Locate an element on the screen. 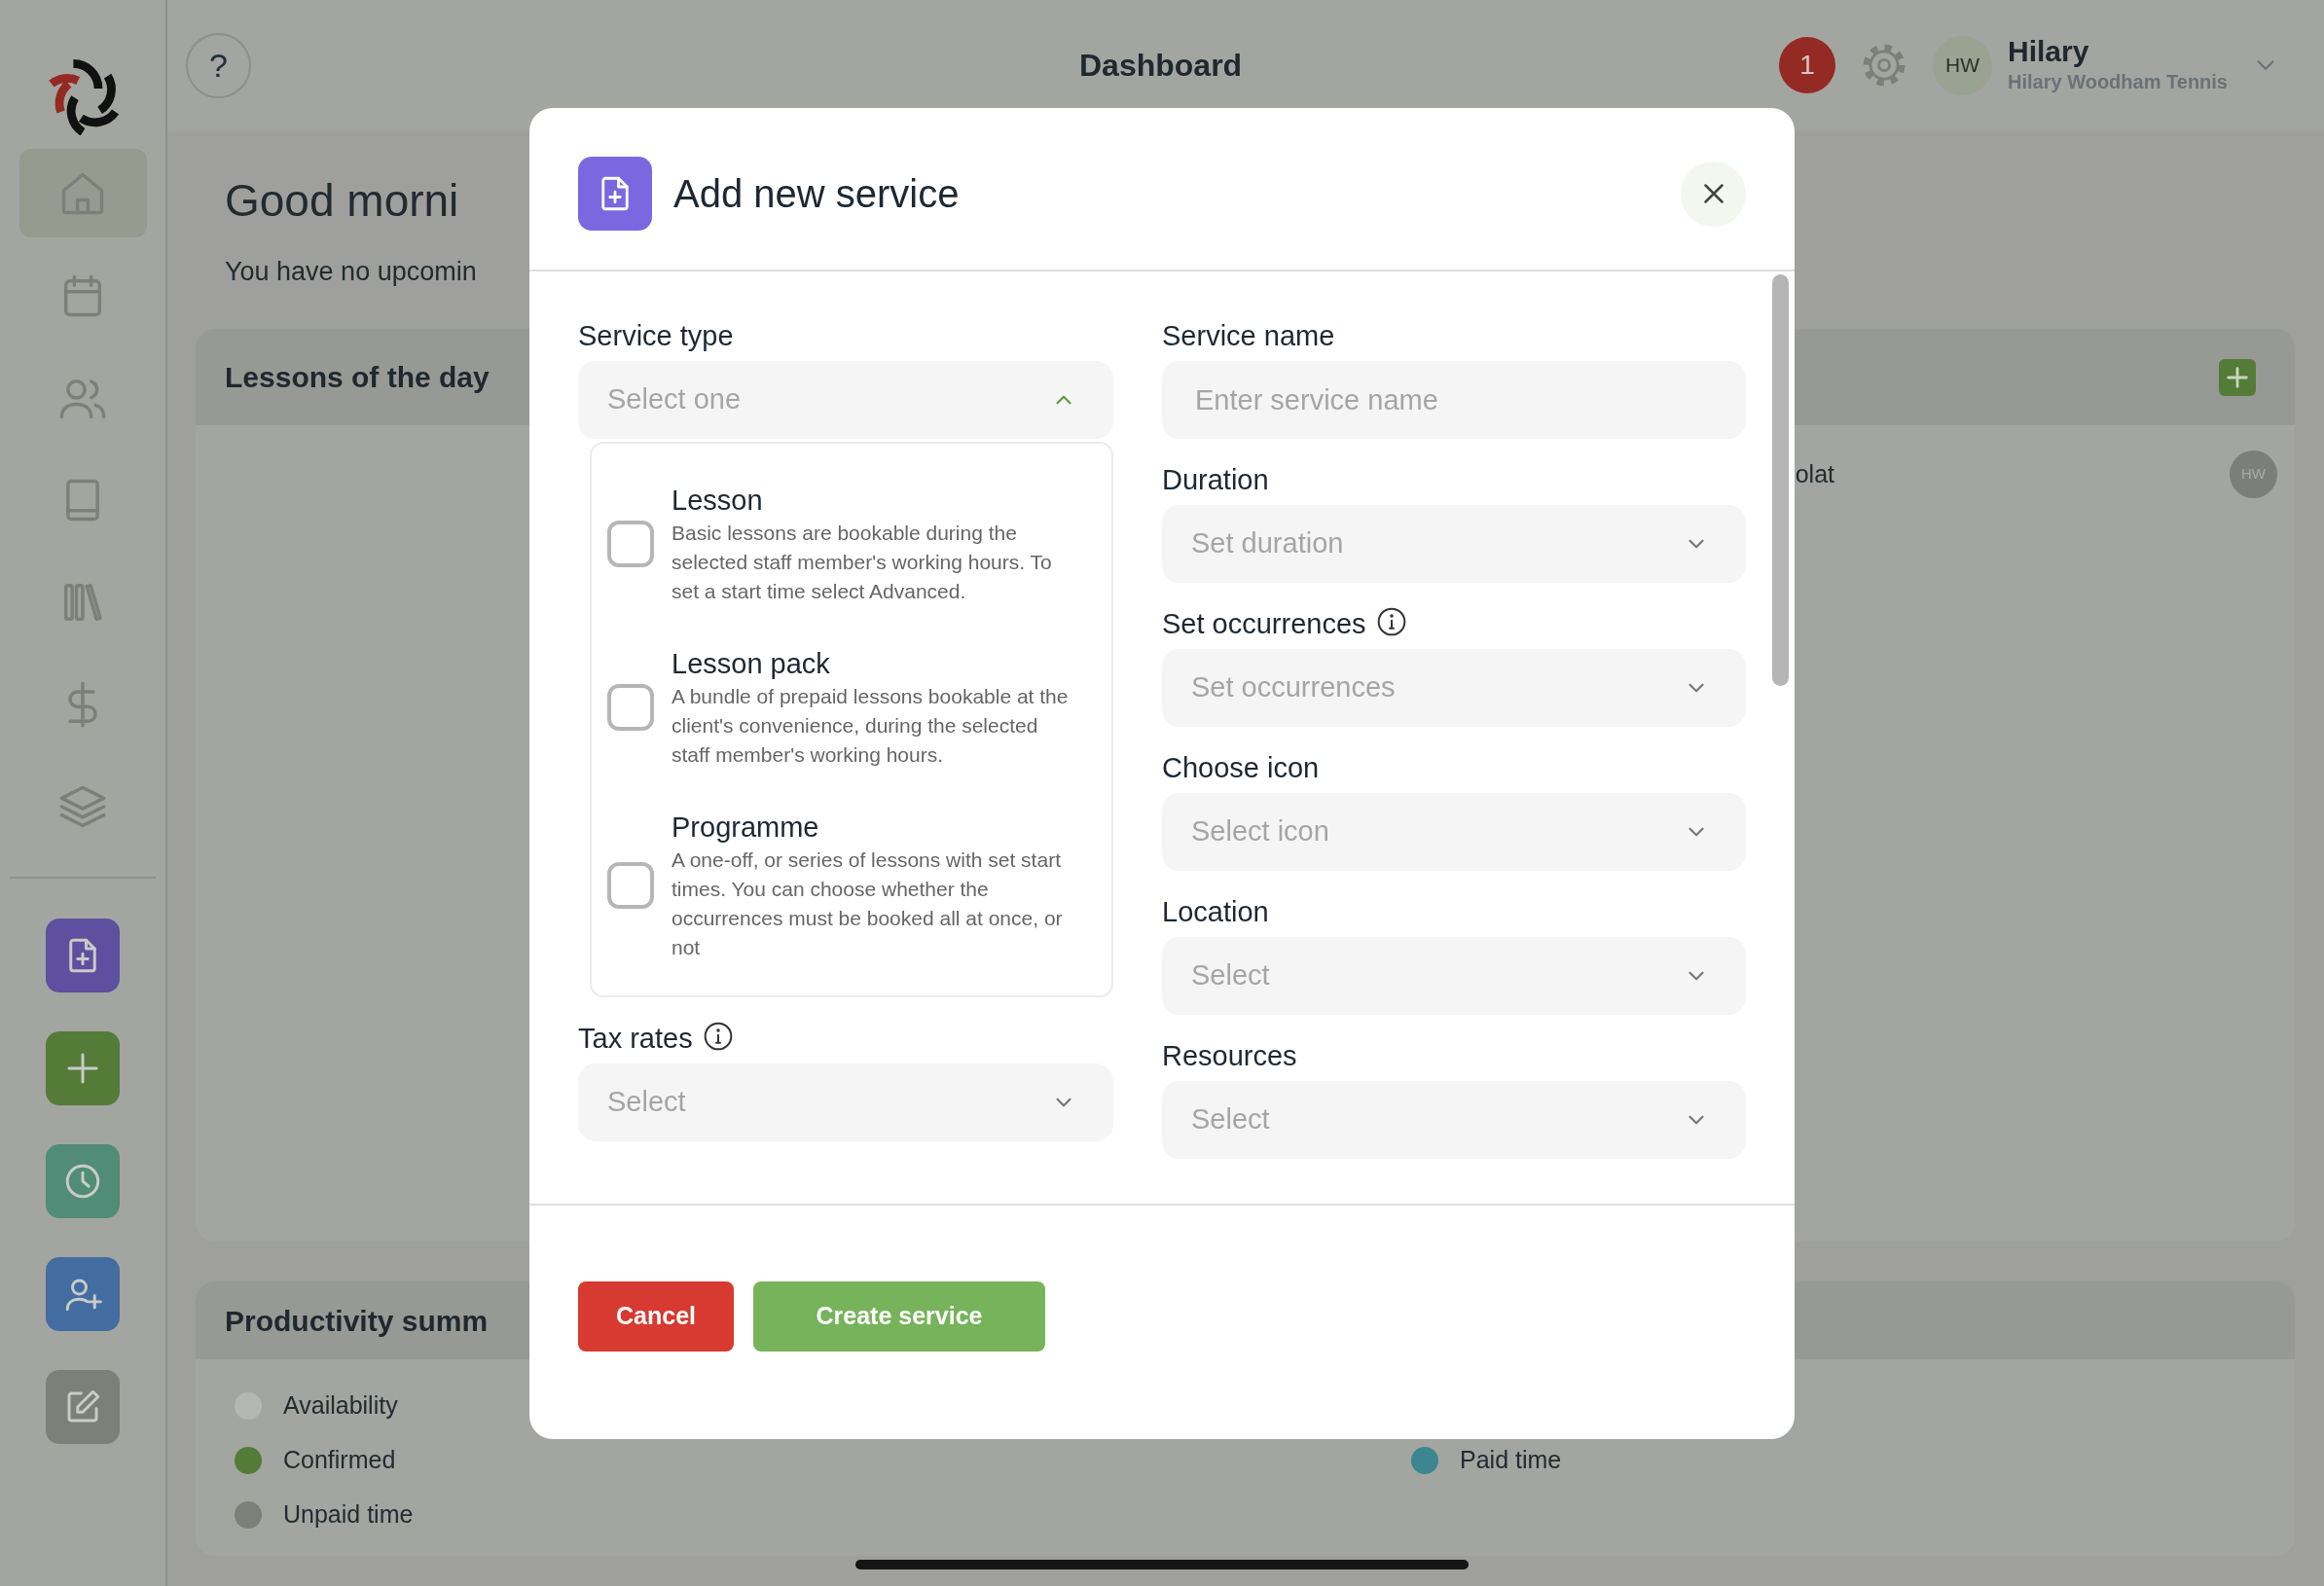 The image size is (2324, 1586). card-title: Productivity summ is located at coordinates (357, 1321).